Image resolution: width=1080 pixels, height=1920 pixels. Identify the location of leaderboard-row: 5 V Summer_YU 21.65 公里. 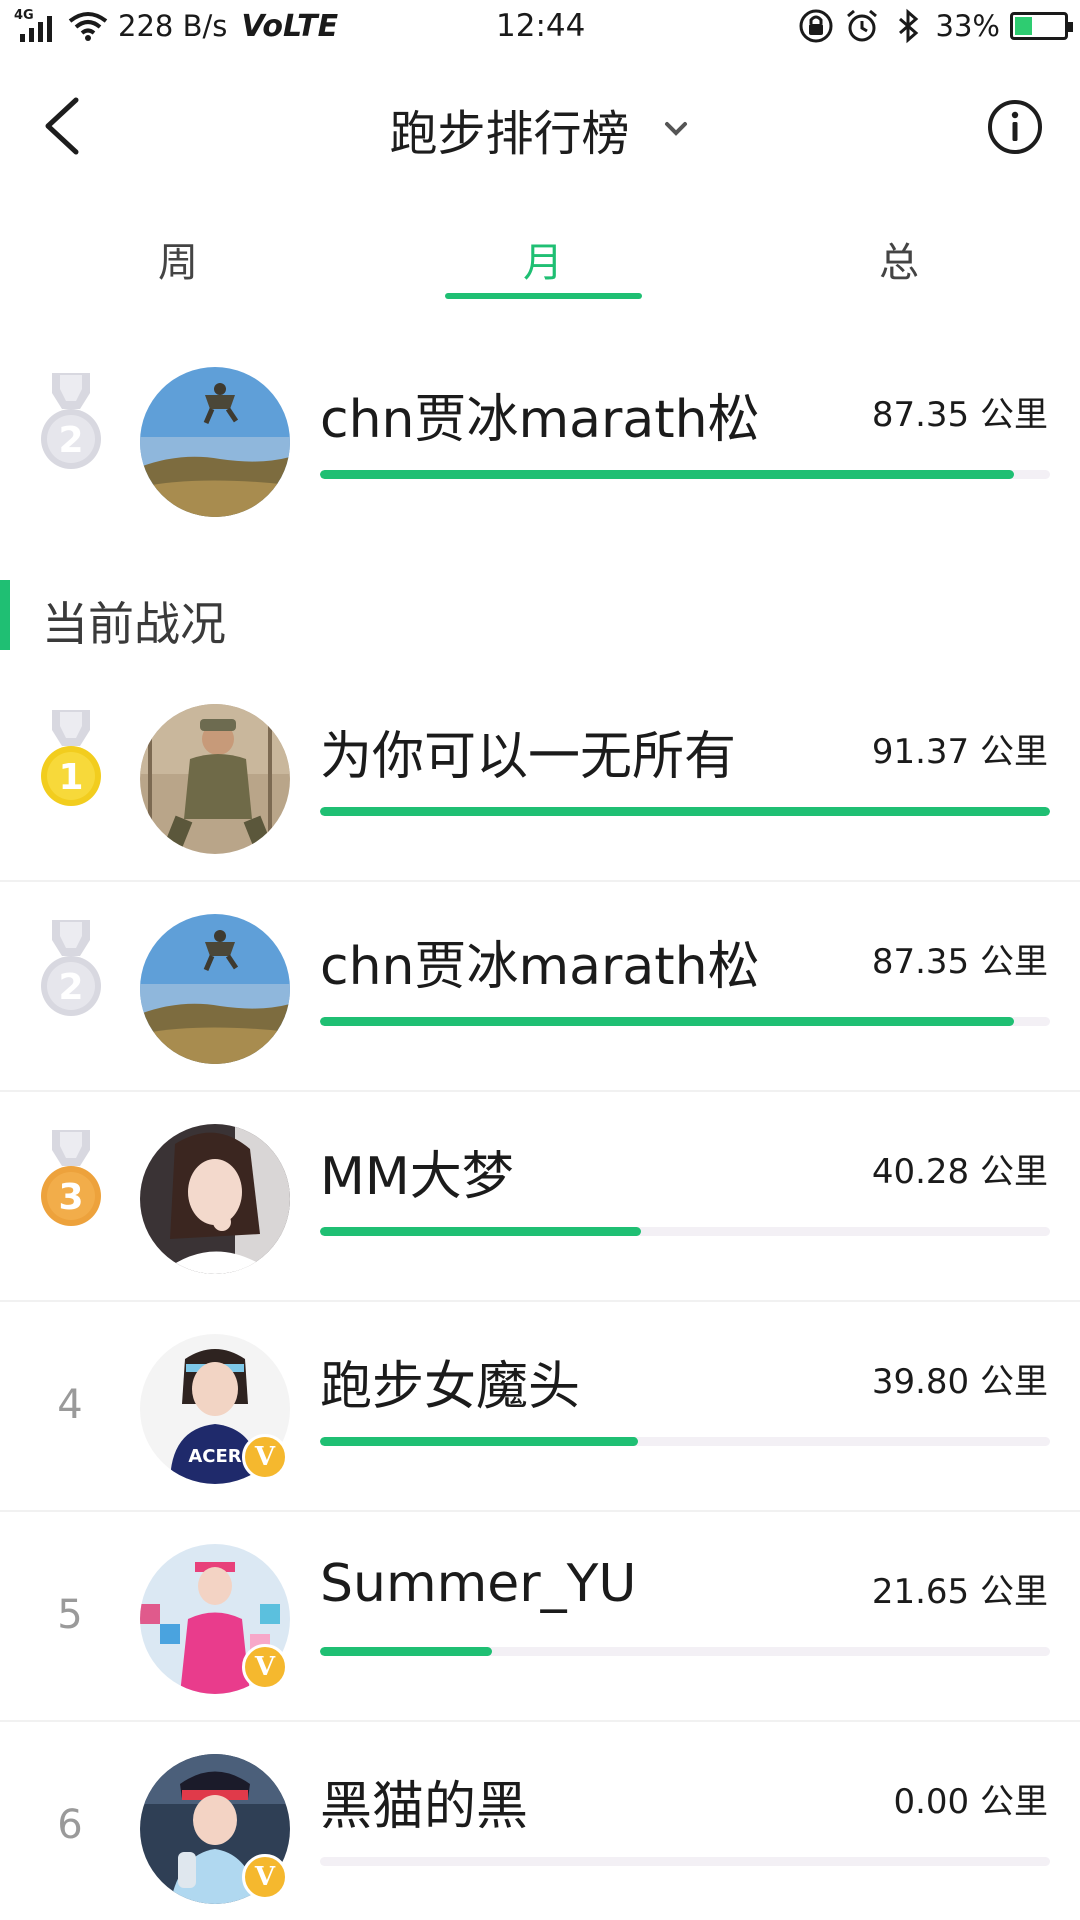
(540, 1617).